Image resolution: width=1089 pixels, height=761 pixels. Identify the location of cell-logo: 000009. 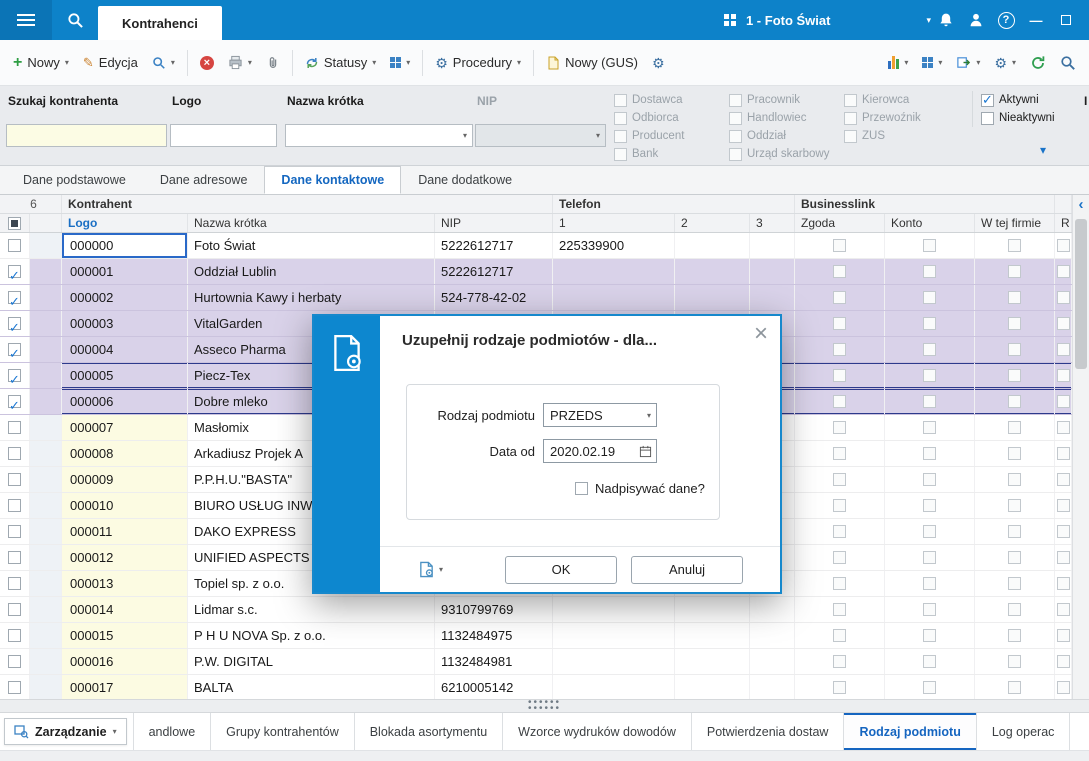
(125, 479).